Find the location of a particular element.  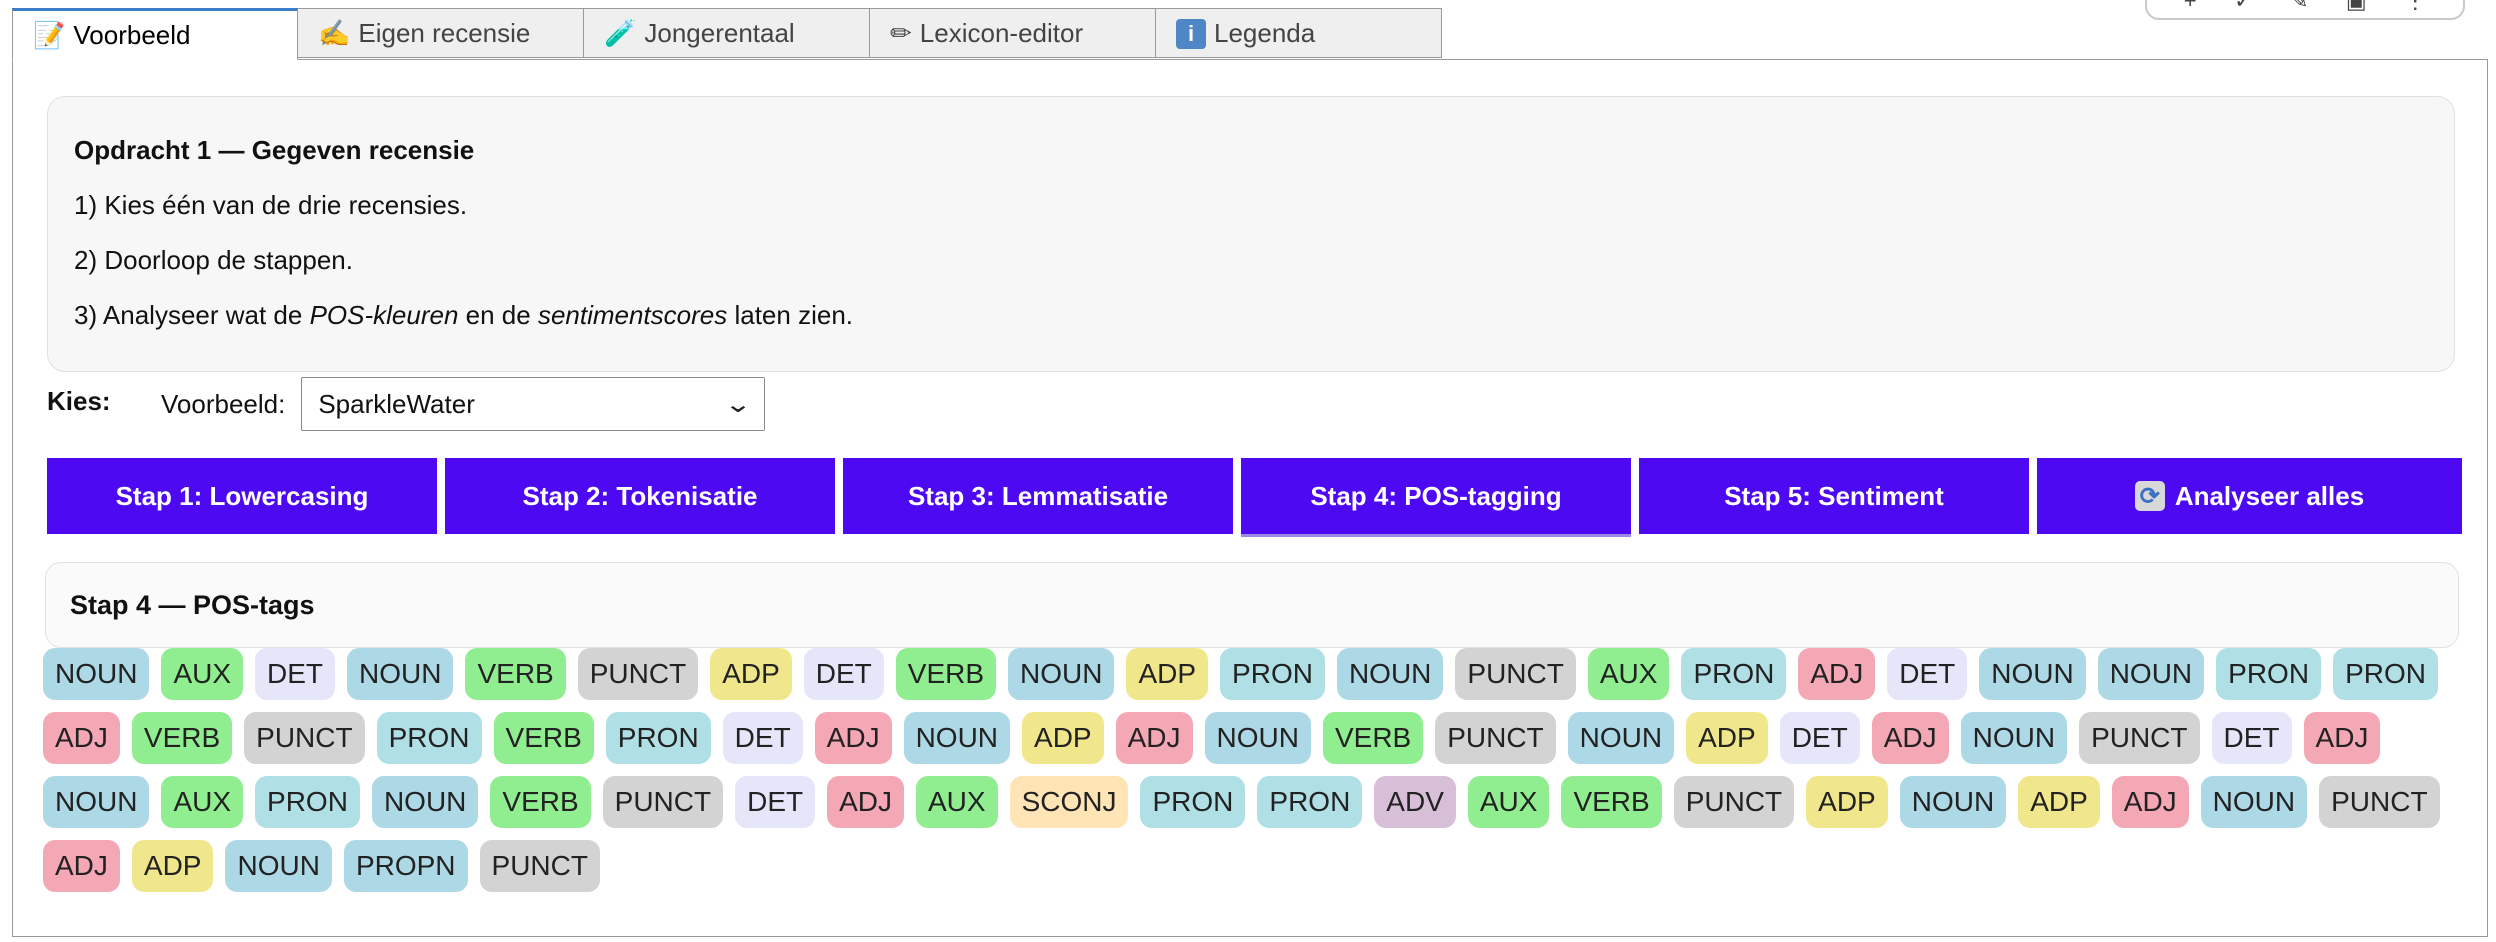

more-icon: ⋮ is located at coordinates (2415, 6).